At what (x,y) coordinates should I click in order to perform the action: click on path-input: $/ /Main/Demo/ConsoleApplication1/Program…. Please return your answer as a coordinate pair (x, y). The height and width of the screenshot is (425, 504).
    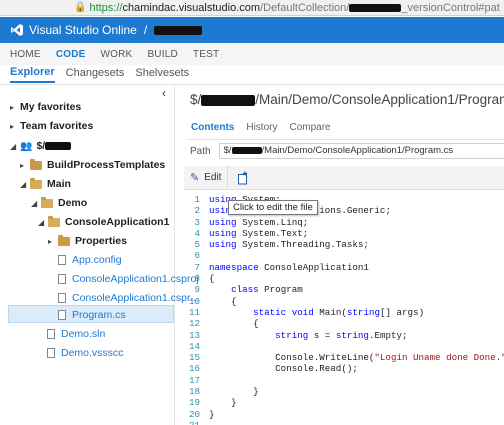
    Looking at the image, I should click on (361, 151).